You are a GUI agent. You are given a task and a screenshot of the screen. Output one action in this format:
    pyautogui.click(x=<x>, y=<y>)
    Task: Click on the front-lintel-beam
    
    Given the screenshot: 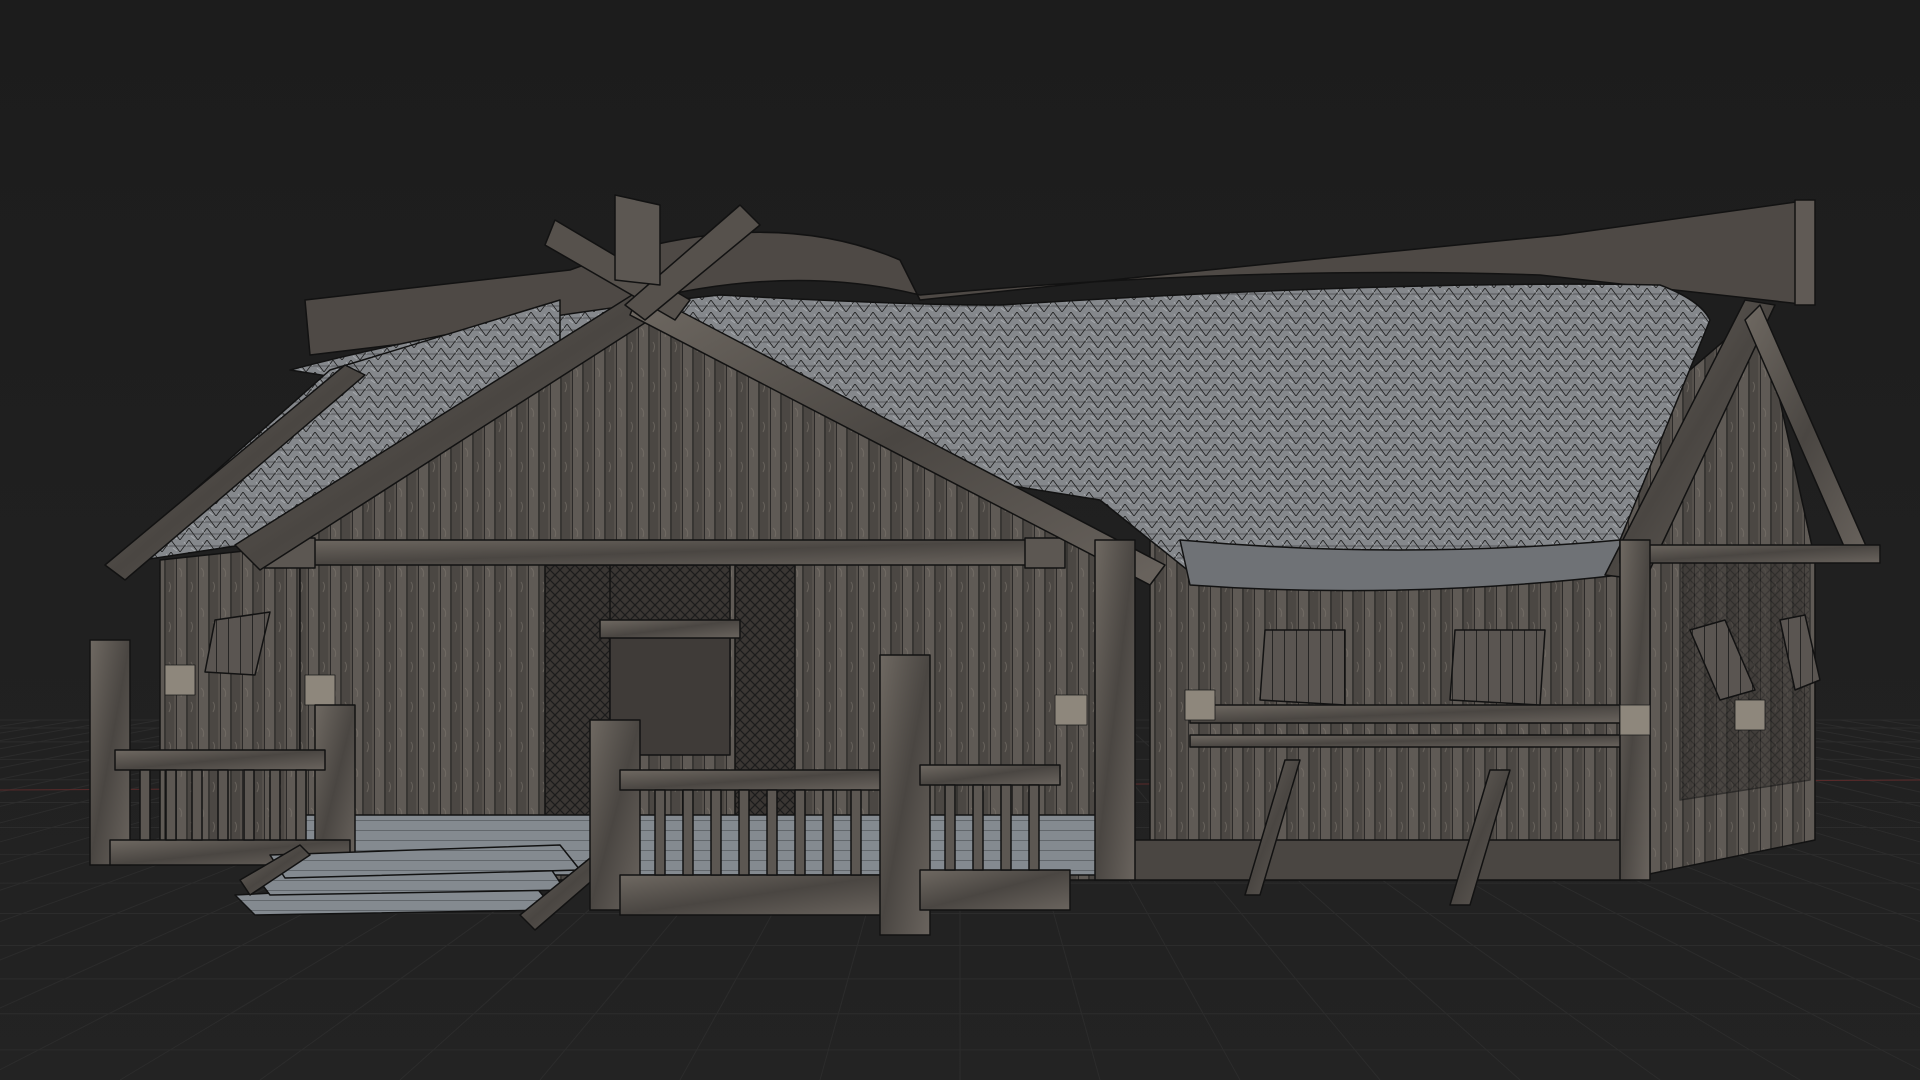 What is the action you would take?
    pyautogui.click(x=665, y=552)
    